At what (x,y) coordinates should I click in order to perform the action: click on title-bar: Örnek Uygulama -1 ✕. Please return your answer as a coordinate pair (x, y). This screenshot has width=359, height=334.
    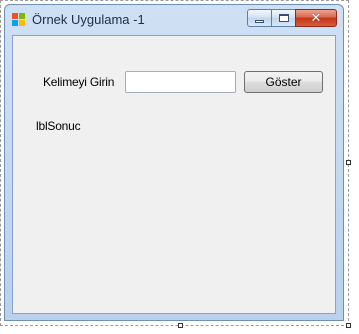
    Looking at the image, I should click on (174, 20).